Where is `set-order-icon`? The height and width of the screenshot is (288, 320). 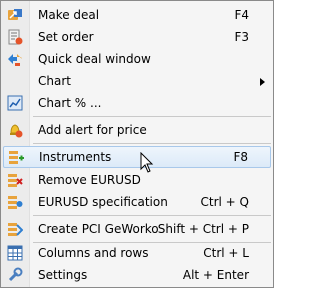
set-order-icon is located at coordinates (15, 37).